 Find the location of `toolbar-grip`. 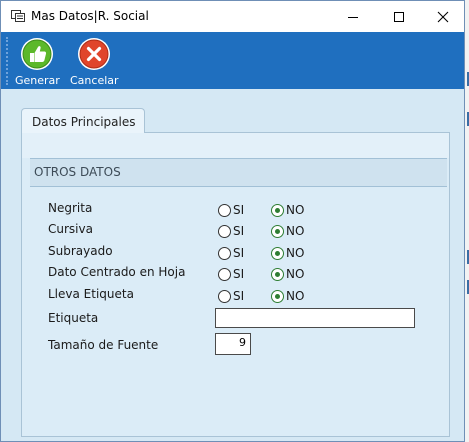

toolbar-grip is located at coordinates (7, 61).